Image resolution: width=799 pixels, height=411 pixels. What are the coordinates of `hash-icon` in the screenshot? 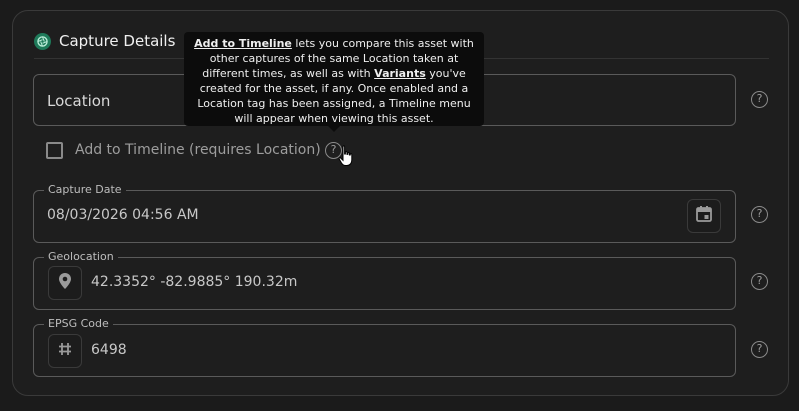 It's located at (65, 351).